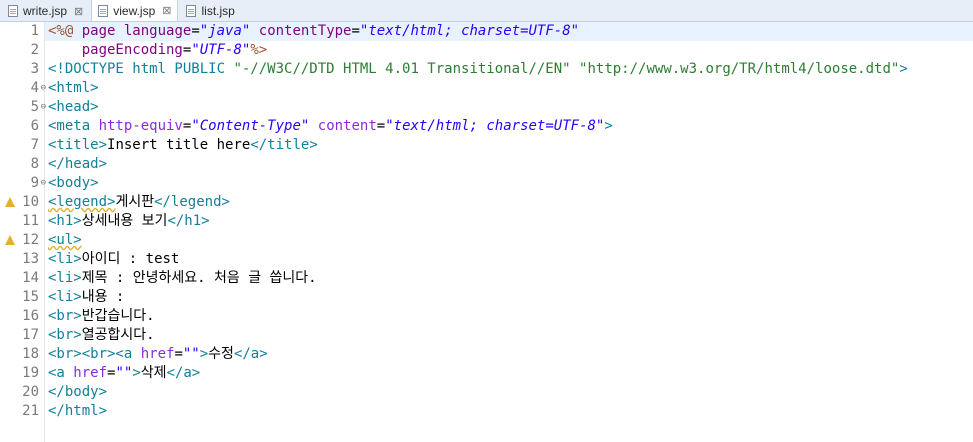 This screenshot has height=442, width=973. What do you see at coordinates (509, 50) in the screenshot?
I see `code-line: pageEncoding="UTF-8"%>` at bounding box center [509, 50].